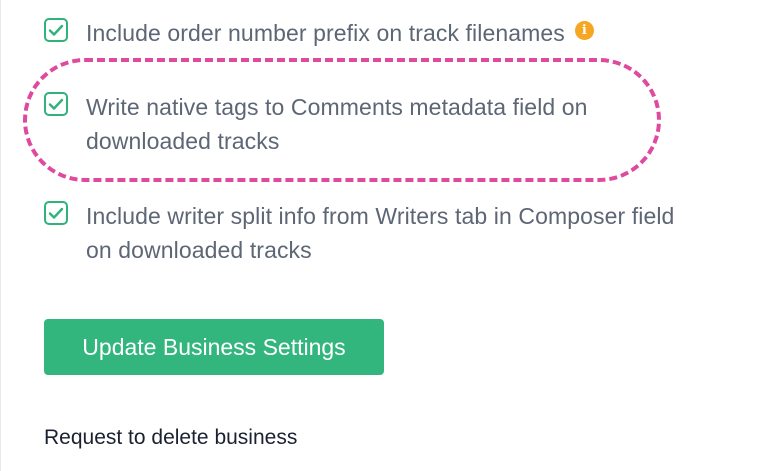 The image size is (760, 471). What do you see at coordinates (584, 30) in the screenshot?
I see `info-icon: i` at bounding box center [584, 30].